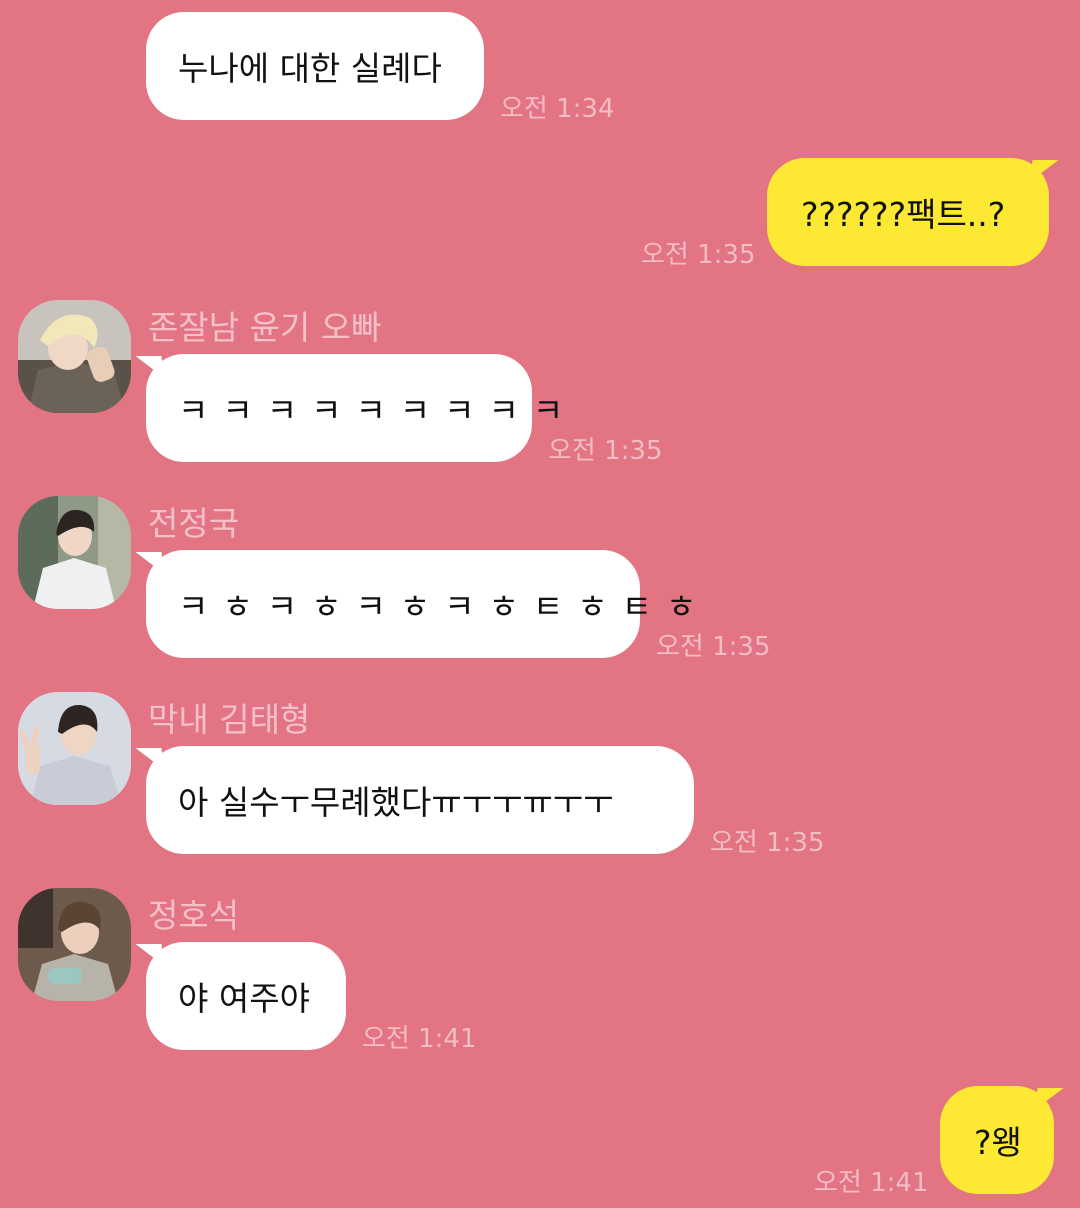  Describe the element at coordinates (310, 68) in the screenshot. I see `message-text: 누나에 대한 실례다` at that location.